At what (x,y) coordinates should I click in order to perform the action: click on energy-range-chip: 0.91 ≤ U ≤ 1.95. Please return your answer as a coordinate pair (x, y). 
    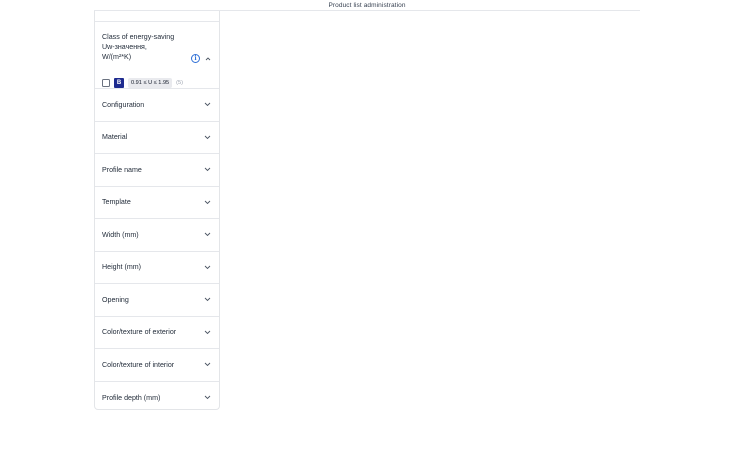
    Looking at the image, I should click on (150, 83).